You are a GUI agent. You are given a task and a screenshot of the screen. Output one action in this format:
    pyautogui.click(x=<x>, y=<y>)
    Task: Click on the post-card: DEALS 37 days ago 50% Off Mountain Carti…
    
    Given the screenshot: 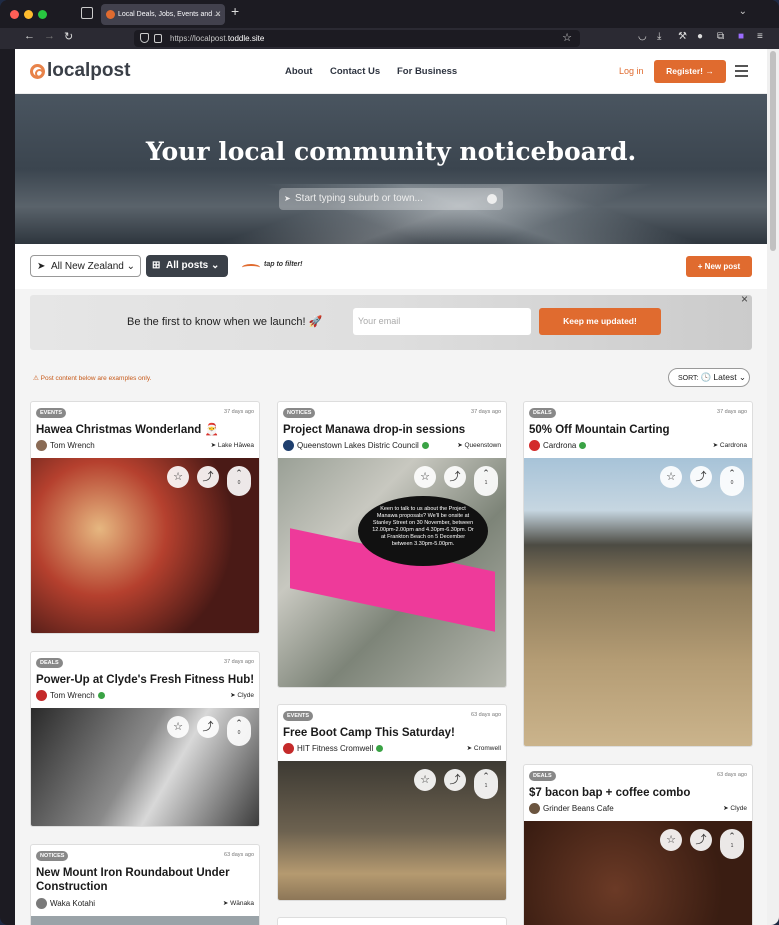 What is the action you would take?
    pyautogui.click(x=638, y=574)
    